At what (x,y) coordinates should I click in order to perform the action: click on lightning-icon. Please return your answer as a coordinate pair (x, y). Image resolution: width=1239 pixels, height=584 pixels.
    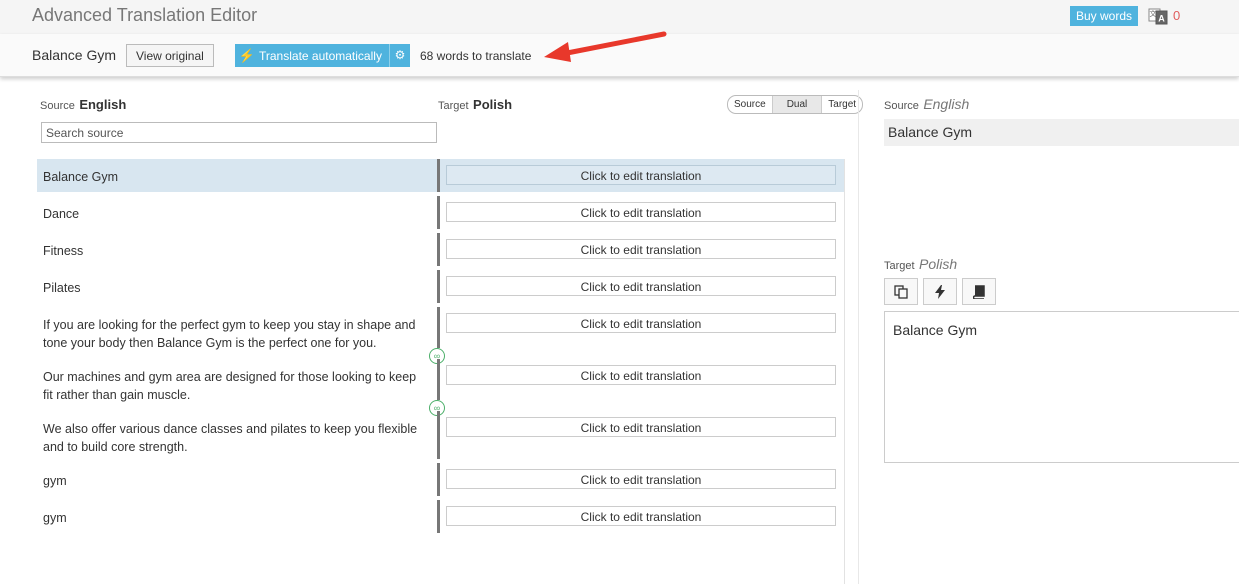
    Looking at the image, I should click on (940, 291).